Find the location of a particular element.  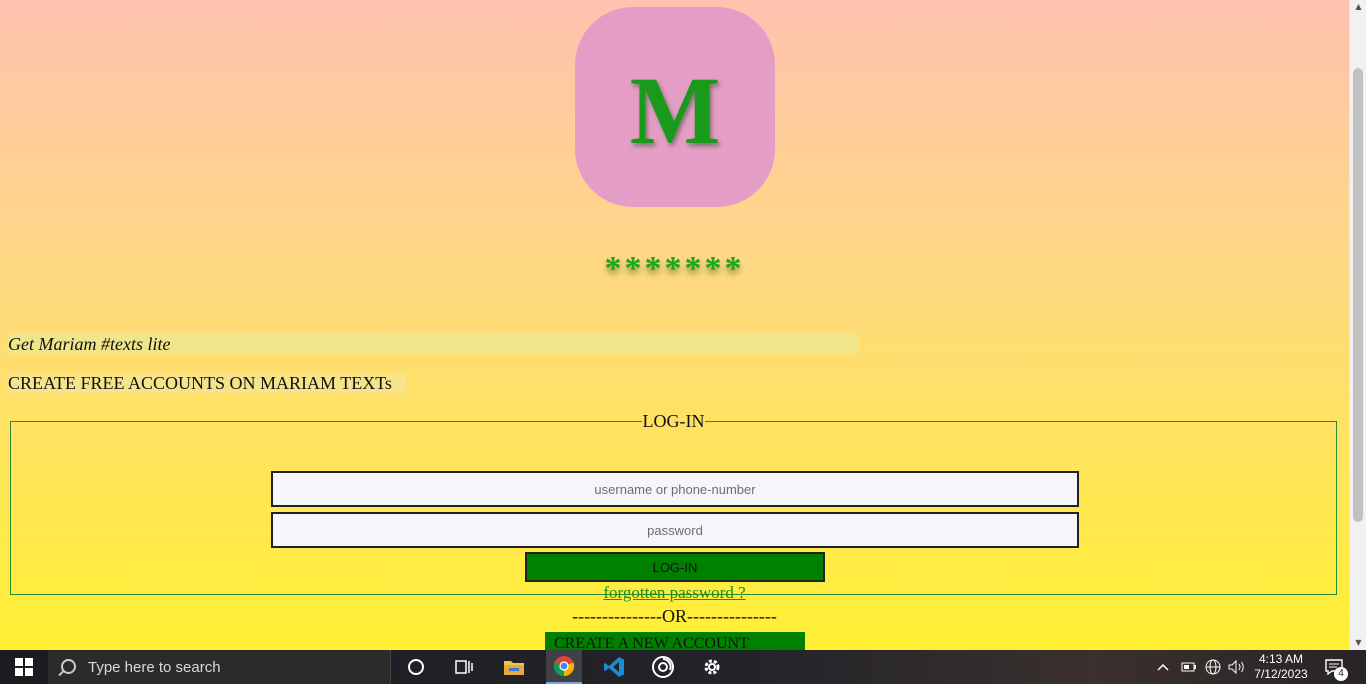

taskbar-search-box: Type here to search is located at coordinates (219, 667).